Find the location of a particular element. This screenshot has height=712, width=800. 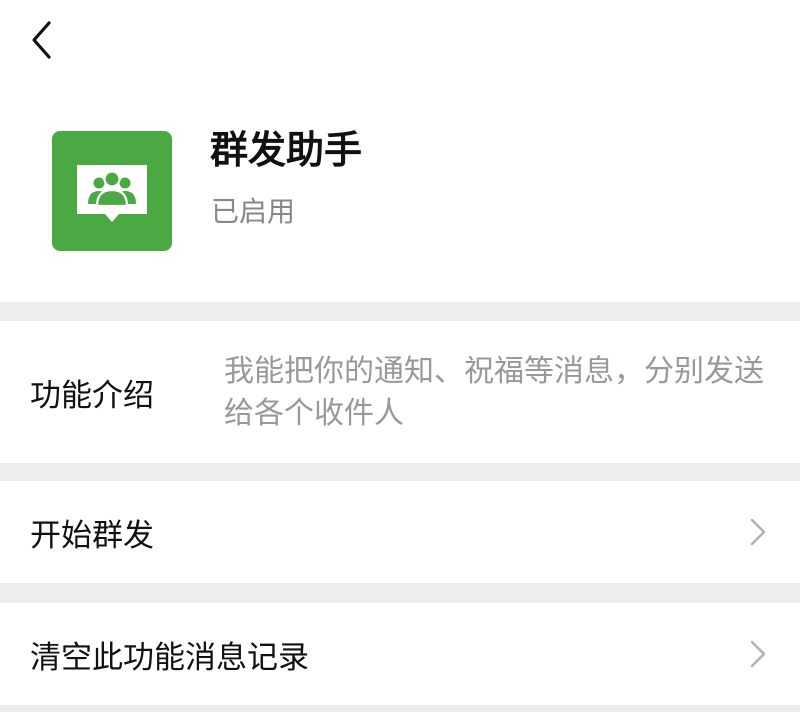

clear-records-label: 清空此功能消息记录 is located at coordinates (169, 657).